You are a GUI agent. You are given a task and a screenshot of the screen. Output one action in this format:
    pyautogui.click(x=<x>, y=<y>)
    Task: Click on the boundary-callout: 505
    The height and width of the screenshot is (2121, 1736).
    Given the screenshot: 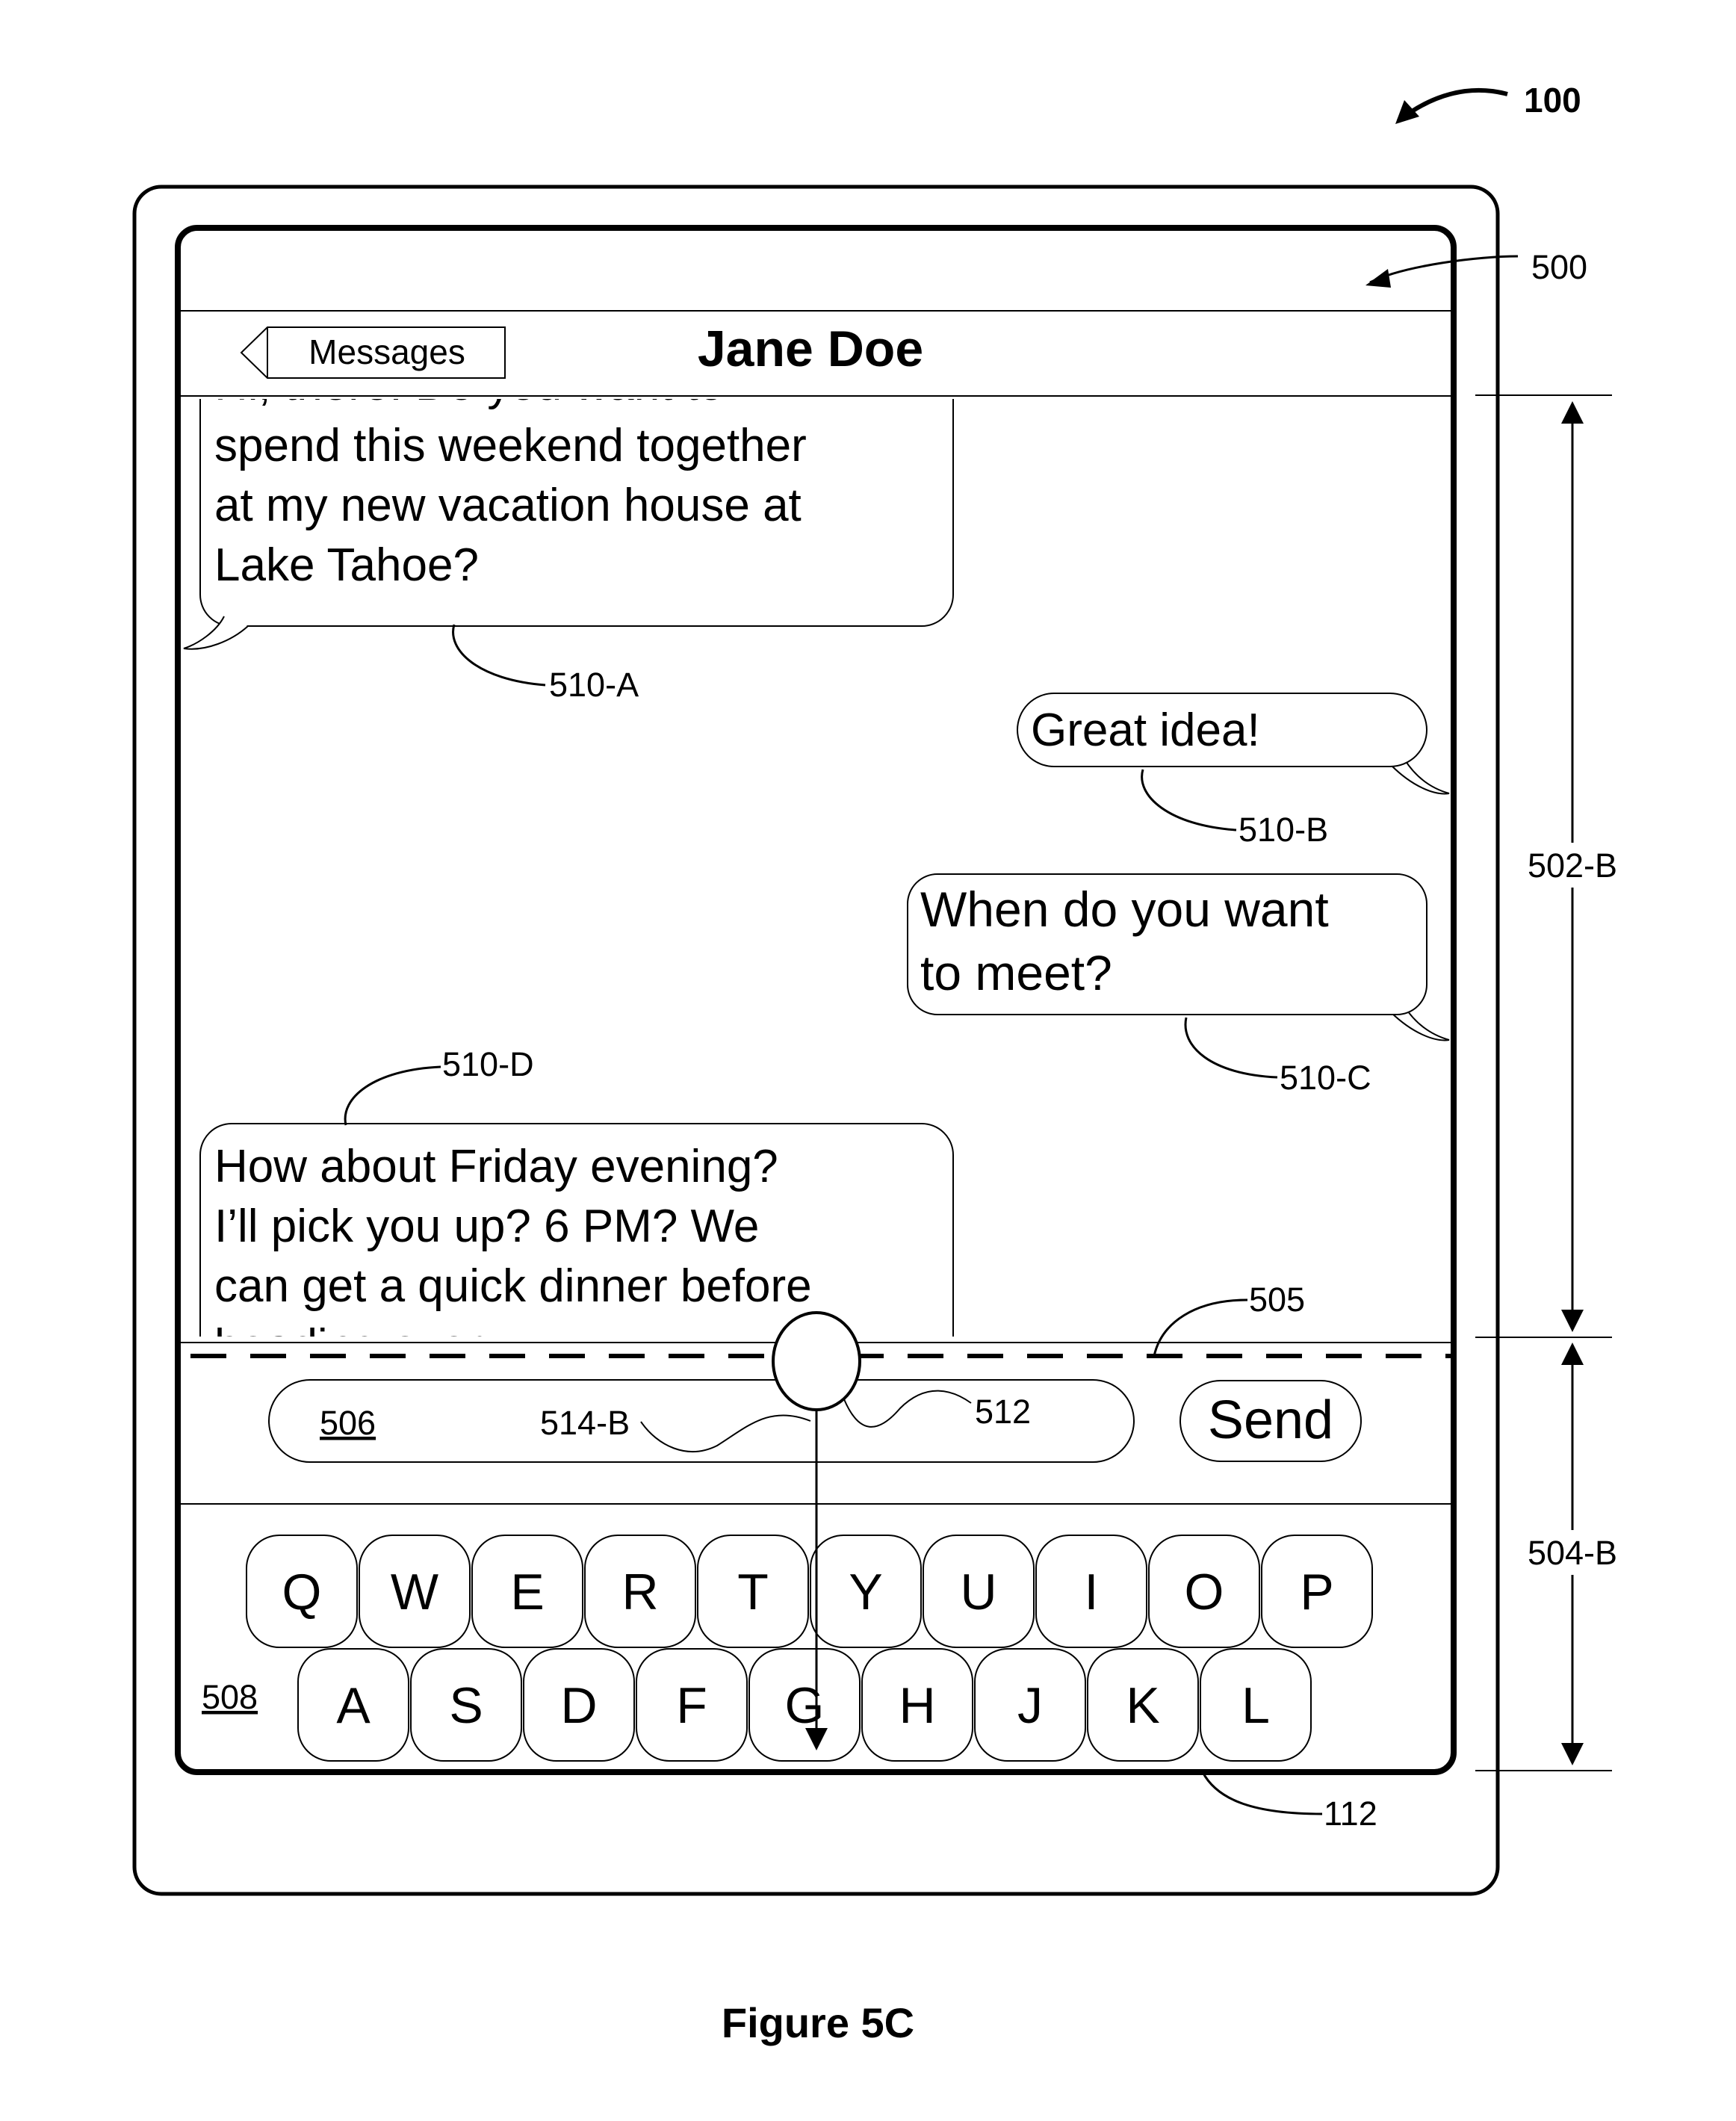 What is the action you would take?
    pyautogui.click(x=1229, y=1318)
    